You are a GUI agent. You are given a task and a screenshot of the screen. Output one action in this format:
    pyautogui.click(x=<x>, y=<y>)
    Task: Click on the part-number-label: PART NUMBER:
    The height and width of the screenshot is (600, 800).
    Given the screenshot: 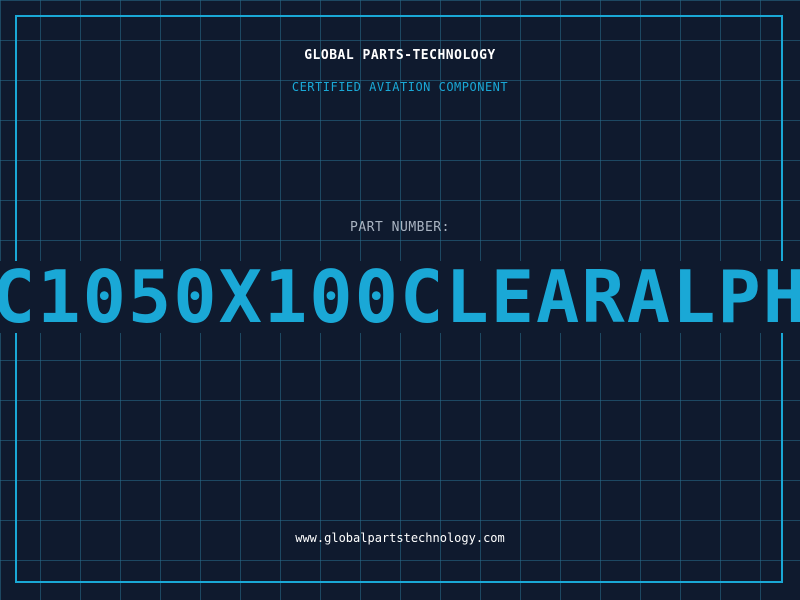 What is the action you would take?
    pyautogui.click(x=400, y=227)
    